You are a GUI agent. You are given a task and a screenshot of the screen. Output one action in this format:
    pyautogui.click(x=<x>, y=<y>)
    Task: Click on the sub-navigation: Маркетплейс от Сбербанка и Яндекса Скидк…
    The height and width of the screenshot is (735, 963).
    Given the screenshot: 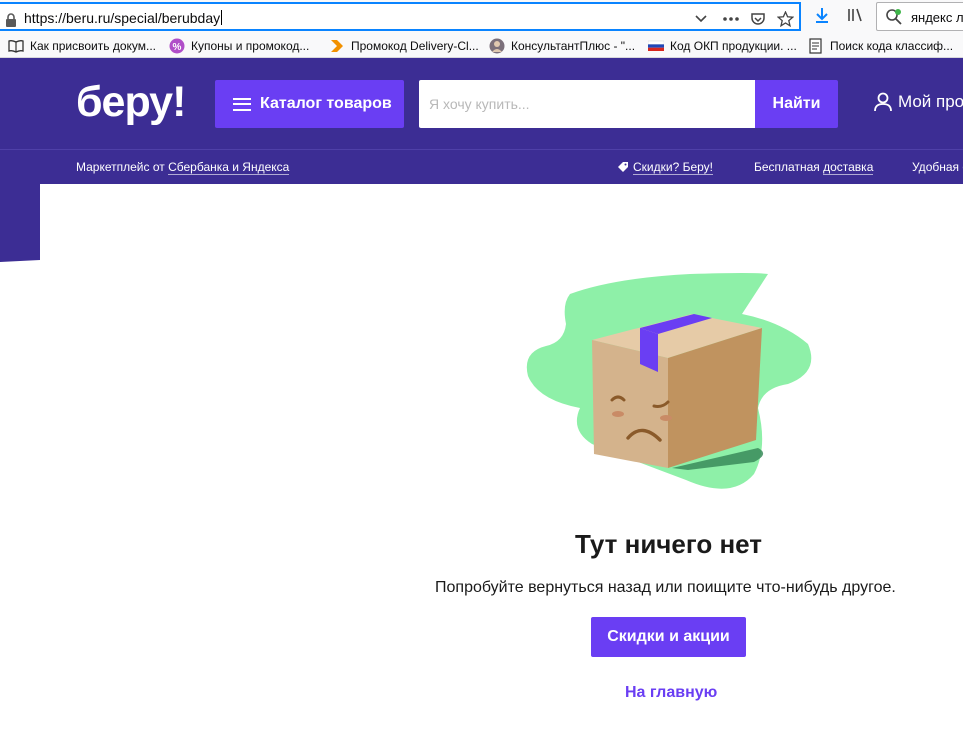 What is the action you would take?
    pyautogui.click(x=481, y=166)
    